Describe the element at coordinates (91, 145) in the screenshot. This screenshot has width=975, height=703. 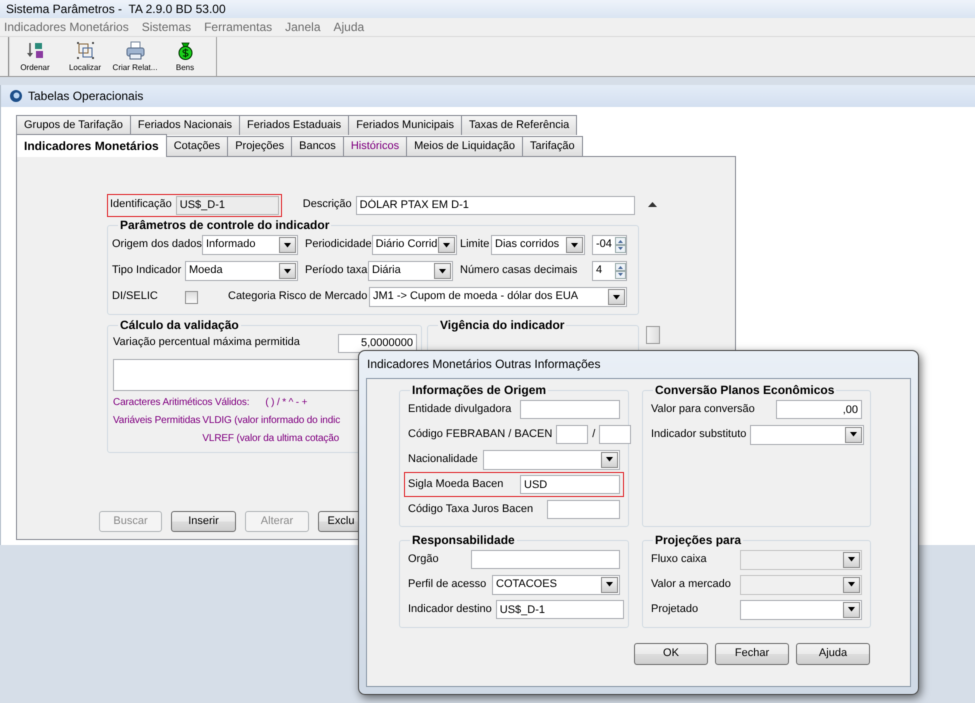
I see `tab: Indicadores Monetários` at that location.